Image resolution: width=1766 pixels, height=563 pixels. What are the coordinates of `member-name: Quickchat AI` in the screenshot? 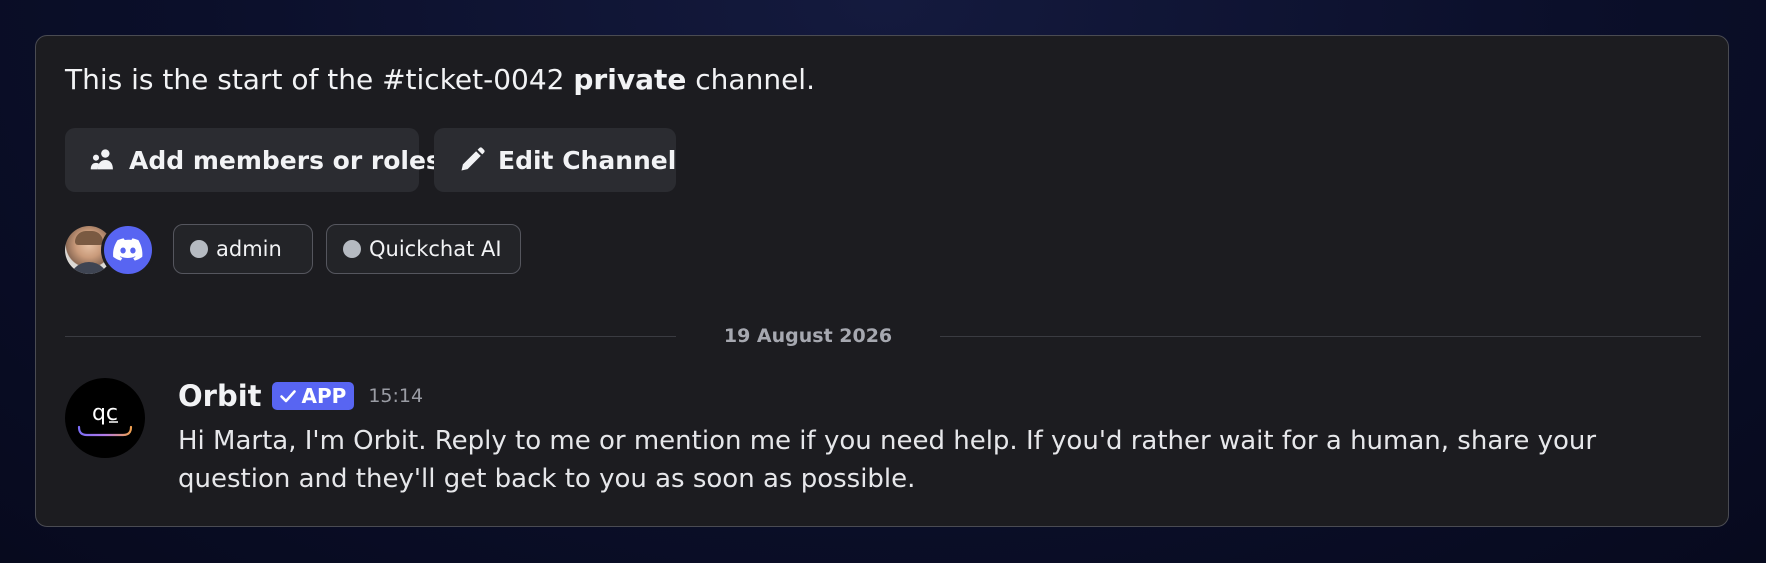 It's located at (435, 249).